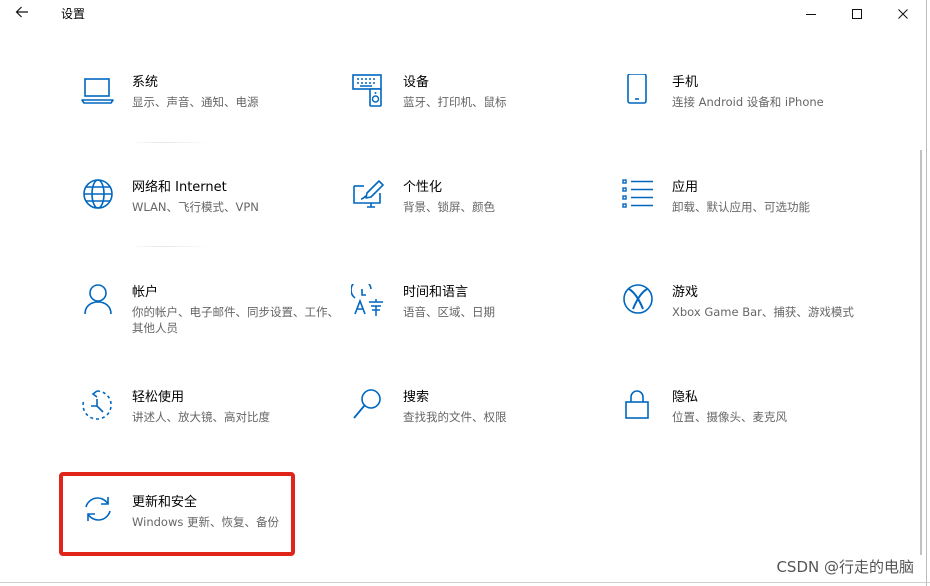  Describe the element at coordinates (748, 102) in the screenshot. I see `tile-description: 连接 Android 设备和 iPhone` at that location.